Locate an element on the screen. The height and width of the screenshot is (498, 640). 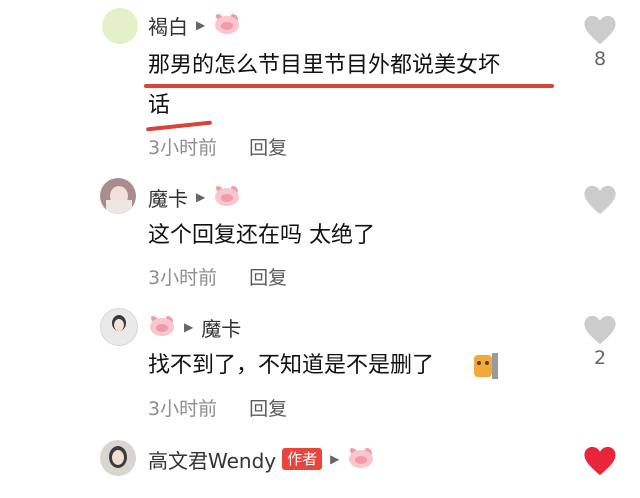
author-name: 褐白 is located at coordinates (168, 25).